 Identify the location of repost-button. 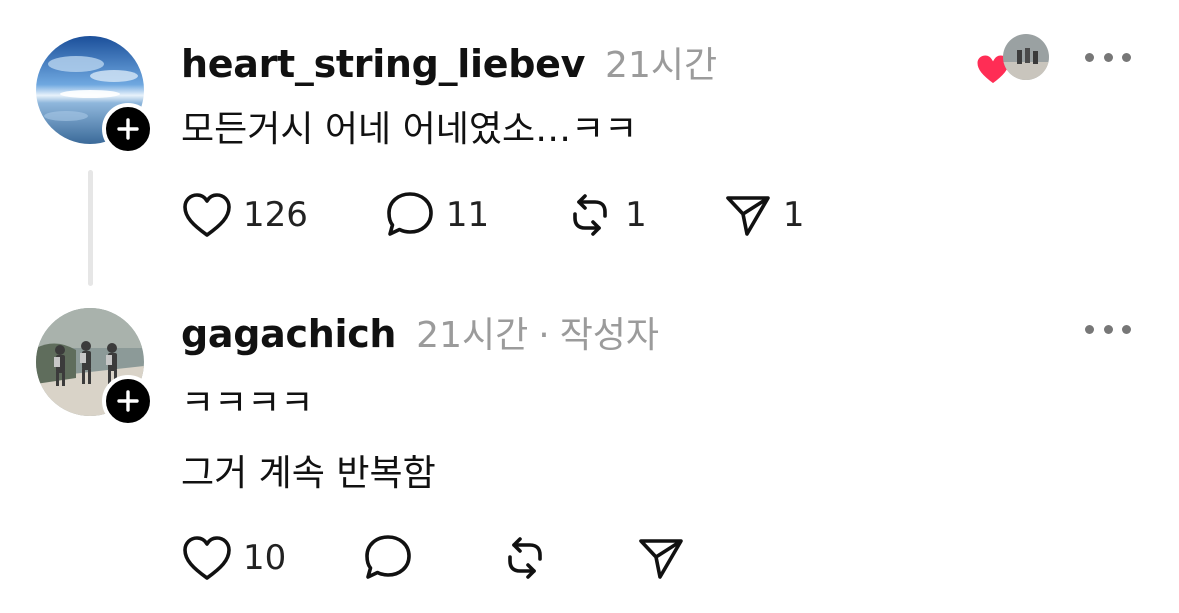
(530, 558).